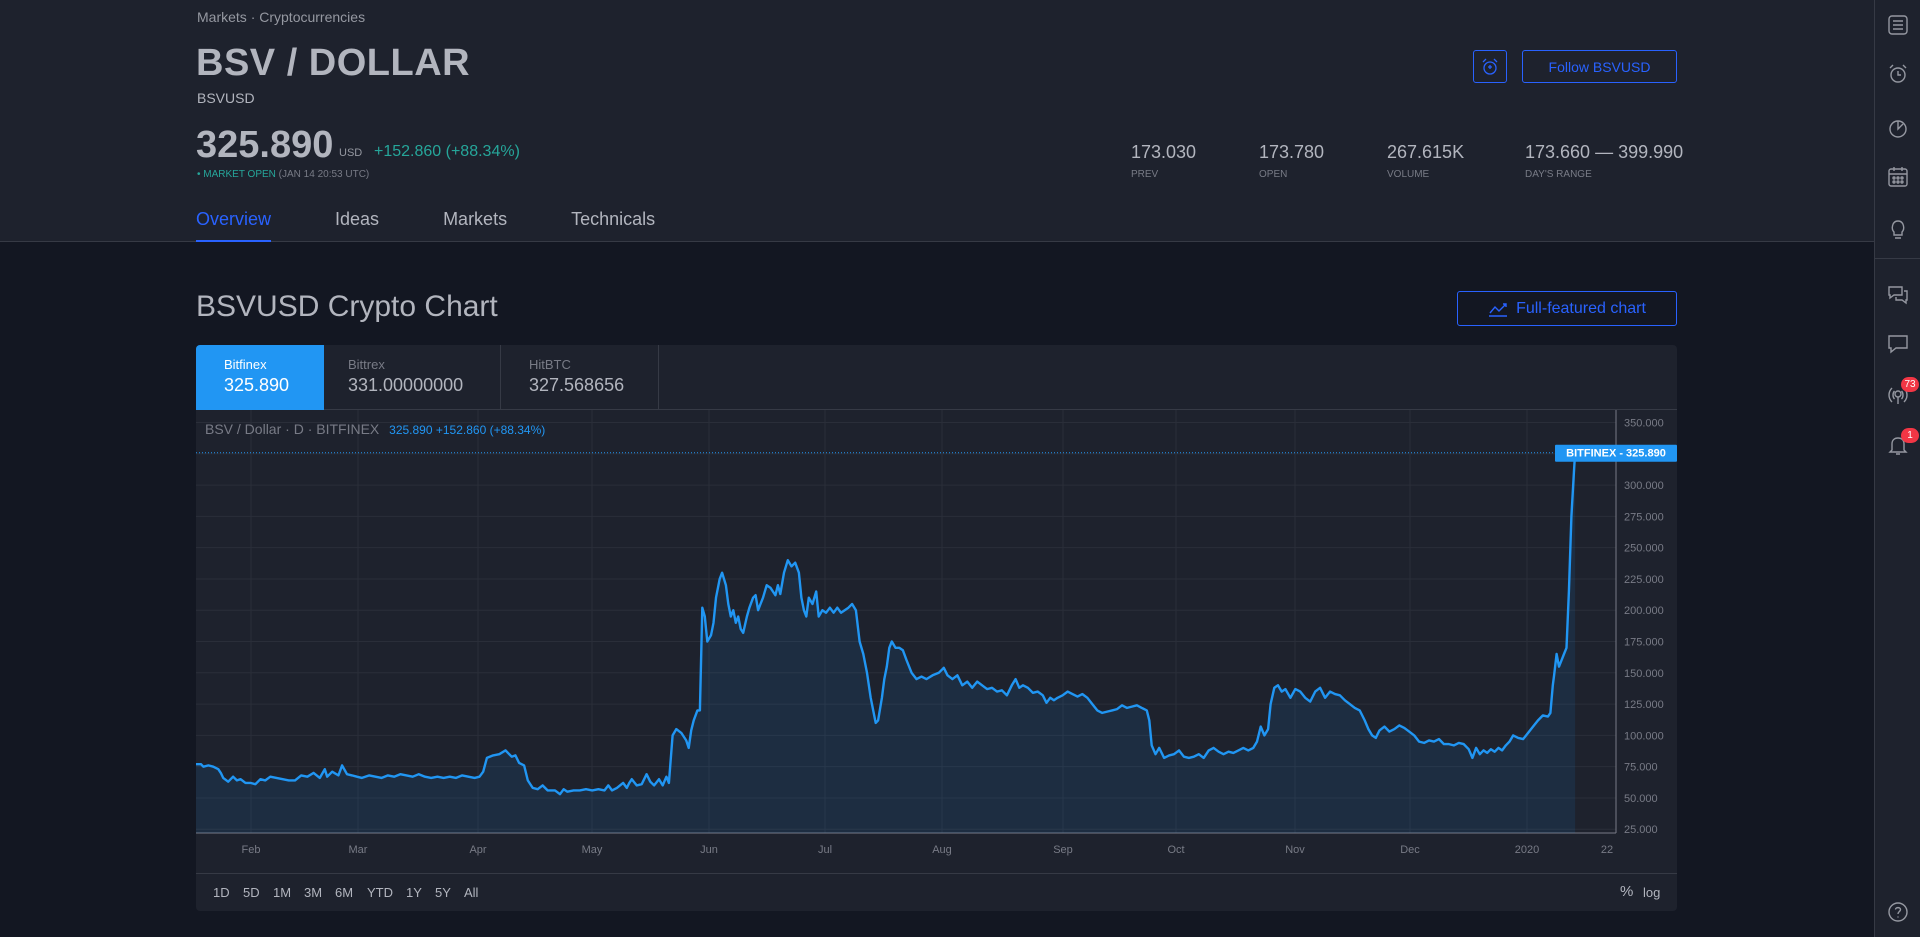 The image size is (1920, 937). I want to click on full-featured-chart-label: Full-featured chart, so click(1581, 308).